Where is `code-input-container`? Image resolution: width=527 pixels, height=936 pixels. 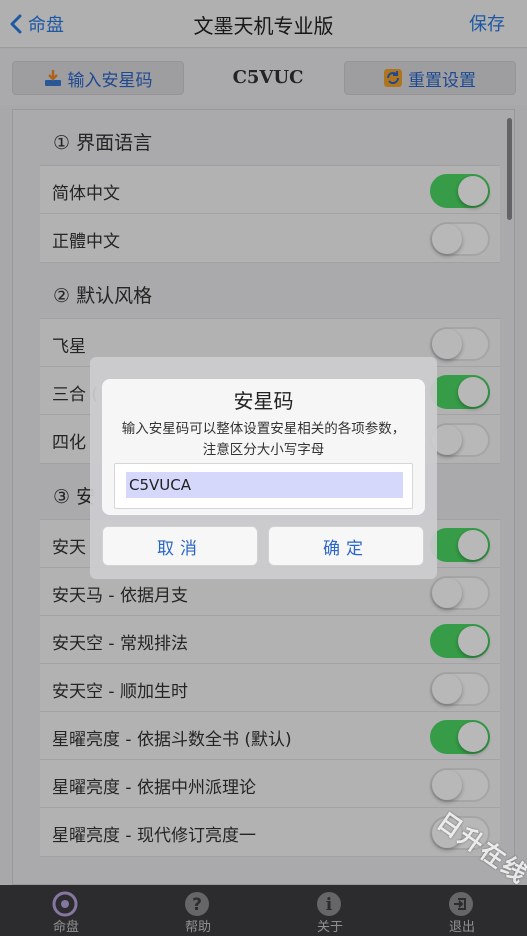
code-input-container is located at coordinates (263, 486).